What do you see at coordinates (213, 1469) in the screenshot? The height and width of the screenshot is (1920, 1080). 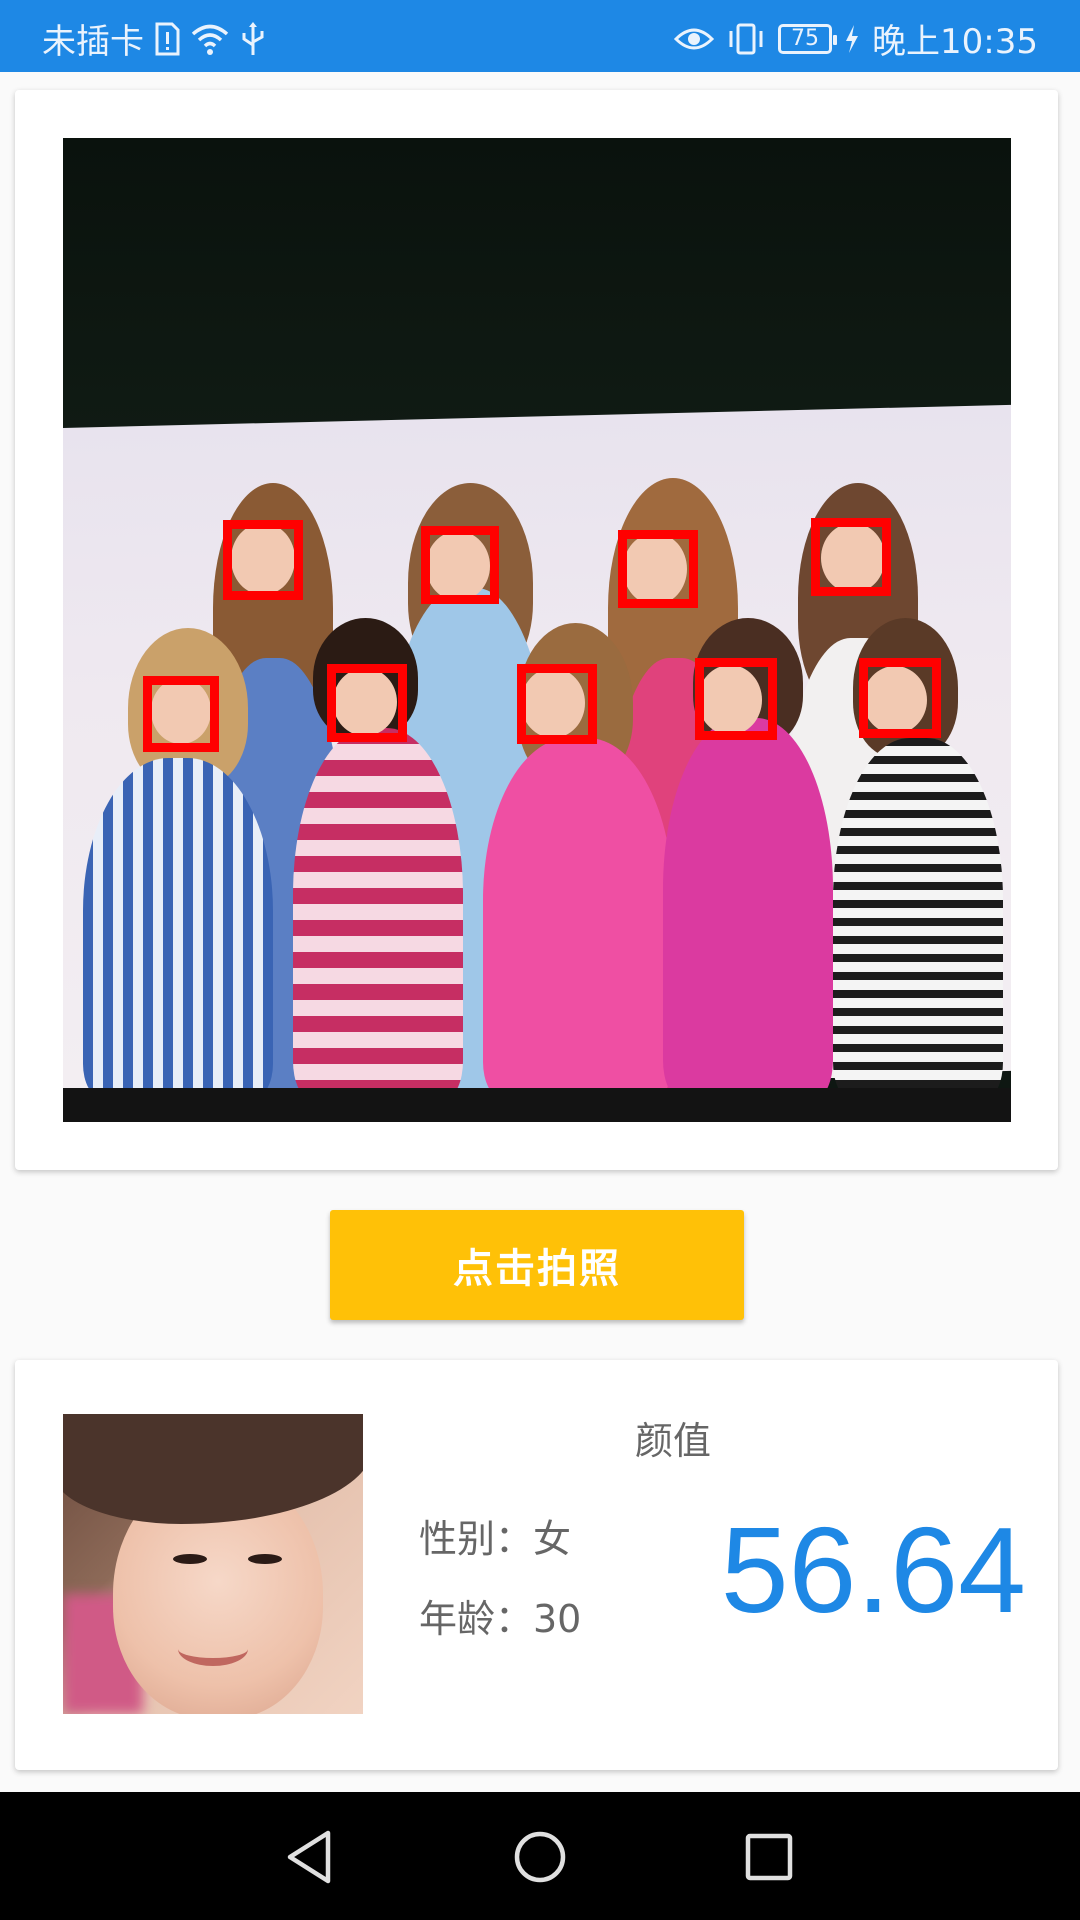 I see `thumb-hair` at bounding box center [213, 1469].